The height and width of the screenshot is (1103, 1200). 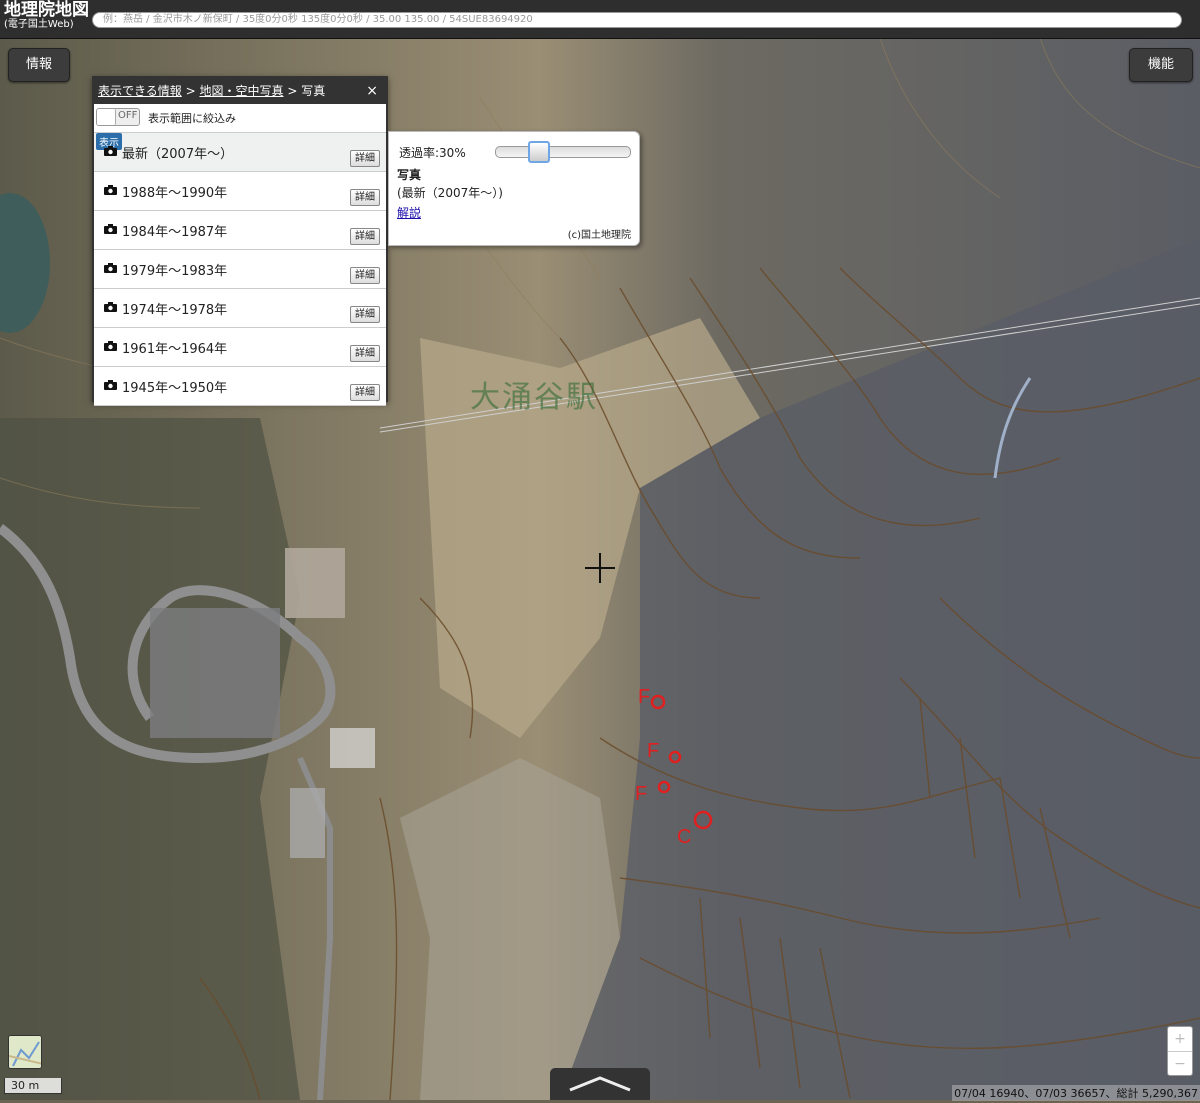 I want to click on copyright-credit: (c)国土地理院, so click(x=599, y=235).